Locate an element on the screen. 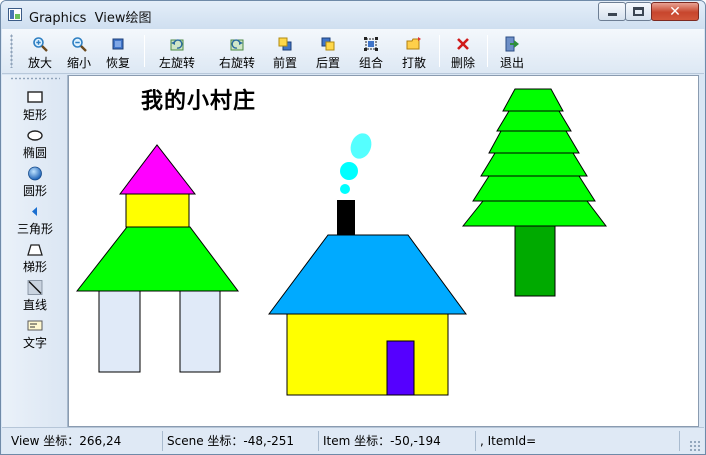  rotate-right-button: 右旋转 is located at coordinates (237, 52).